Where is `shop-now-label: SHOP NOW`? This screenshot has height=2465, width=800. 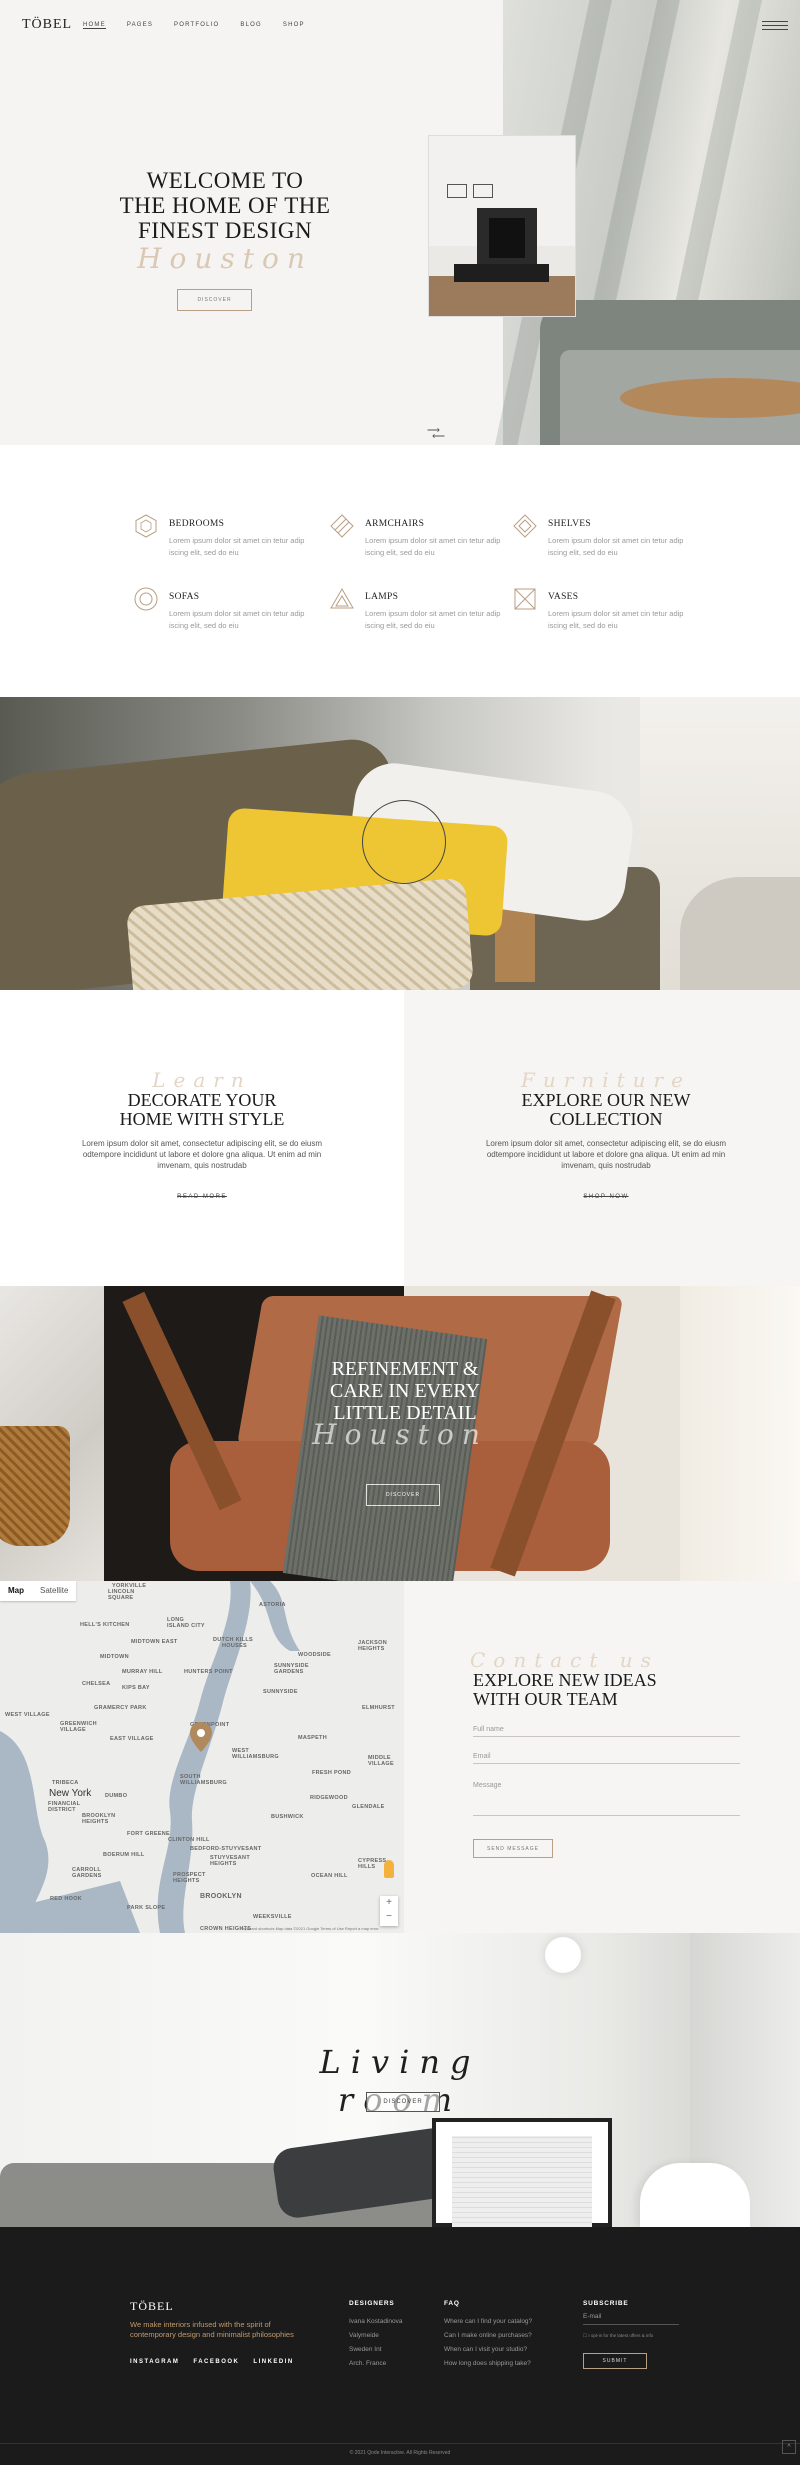 shop-now-label: SHOP NOW is located at coordinates (606, 1197).